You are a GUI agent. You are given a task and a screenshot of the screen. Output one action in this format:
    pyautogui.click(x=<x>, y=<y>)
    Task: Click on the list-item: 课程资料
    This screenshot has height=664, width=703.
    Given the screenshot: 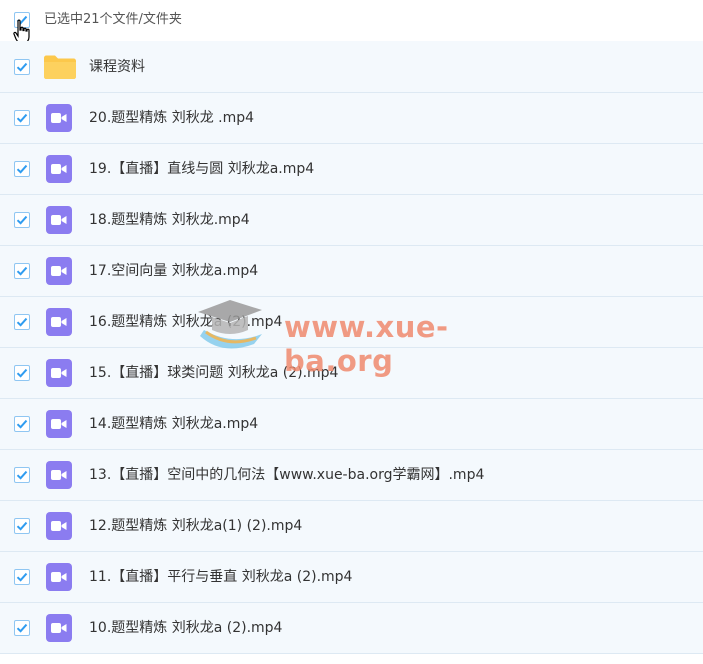 What is the action you would take?
    pyautogui.click(x=351, y=67)
    